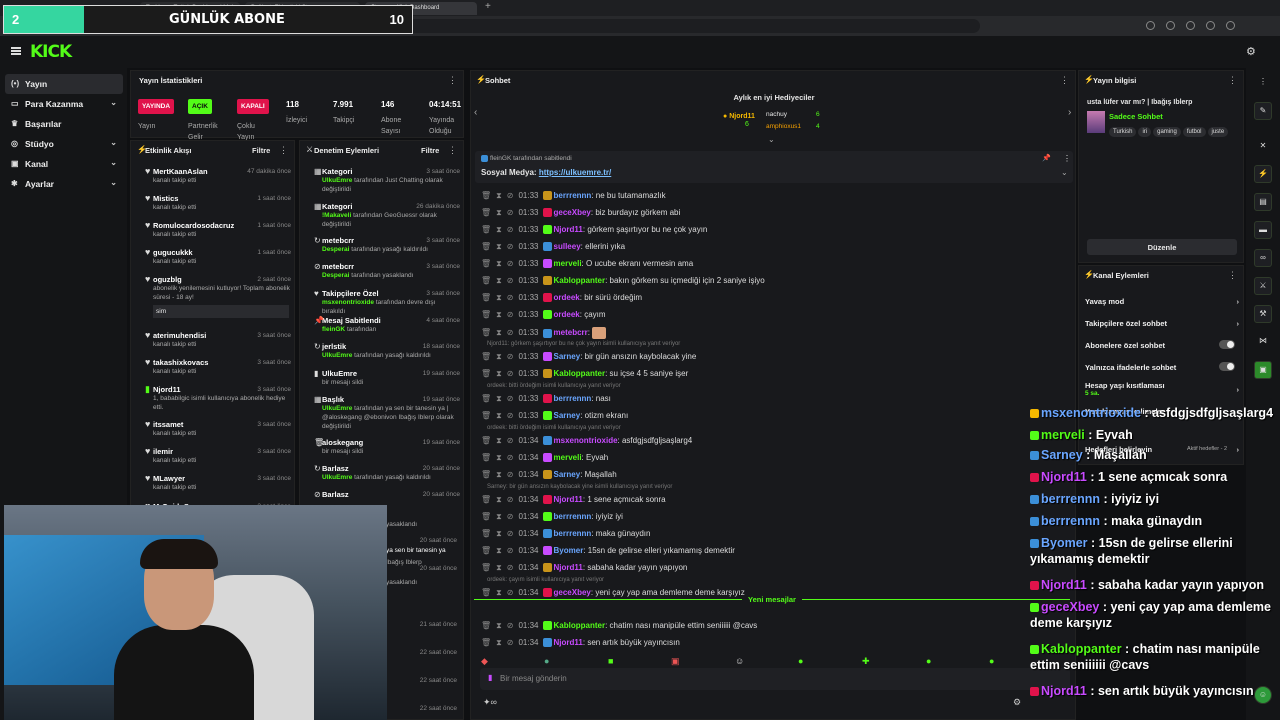 This screenshot has width=1280, height=720. What do you see at coordinates (1227, 344) in the screenshot?
I see `toggle-switch` at bounding box center [1227, 344].